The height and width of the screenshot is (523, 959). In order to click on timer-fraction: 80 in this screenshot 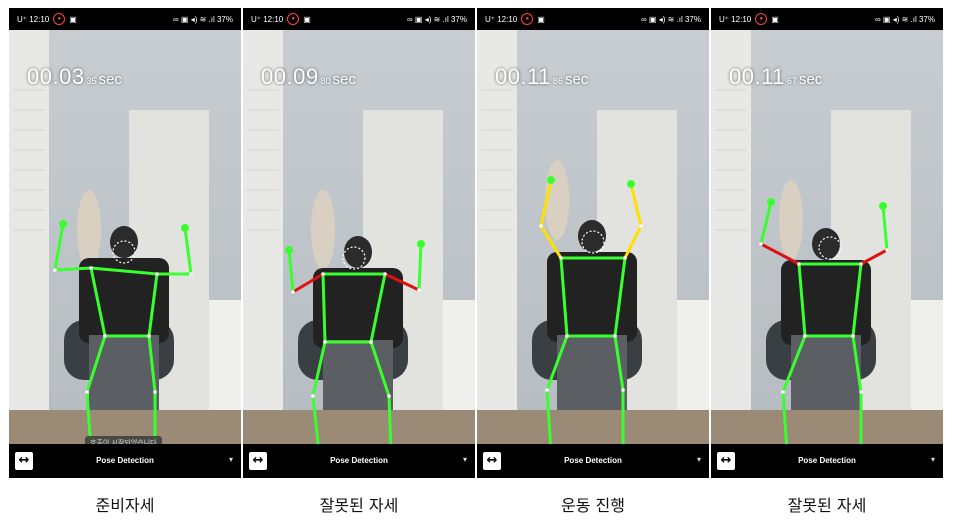, I will do `click(325, 81)`.